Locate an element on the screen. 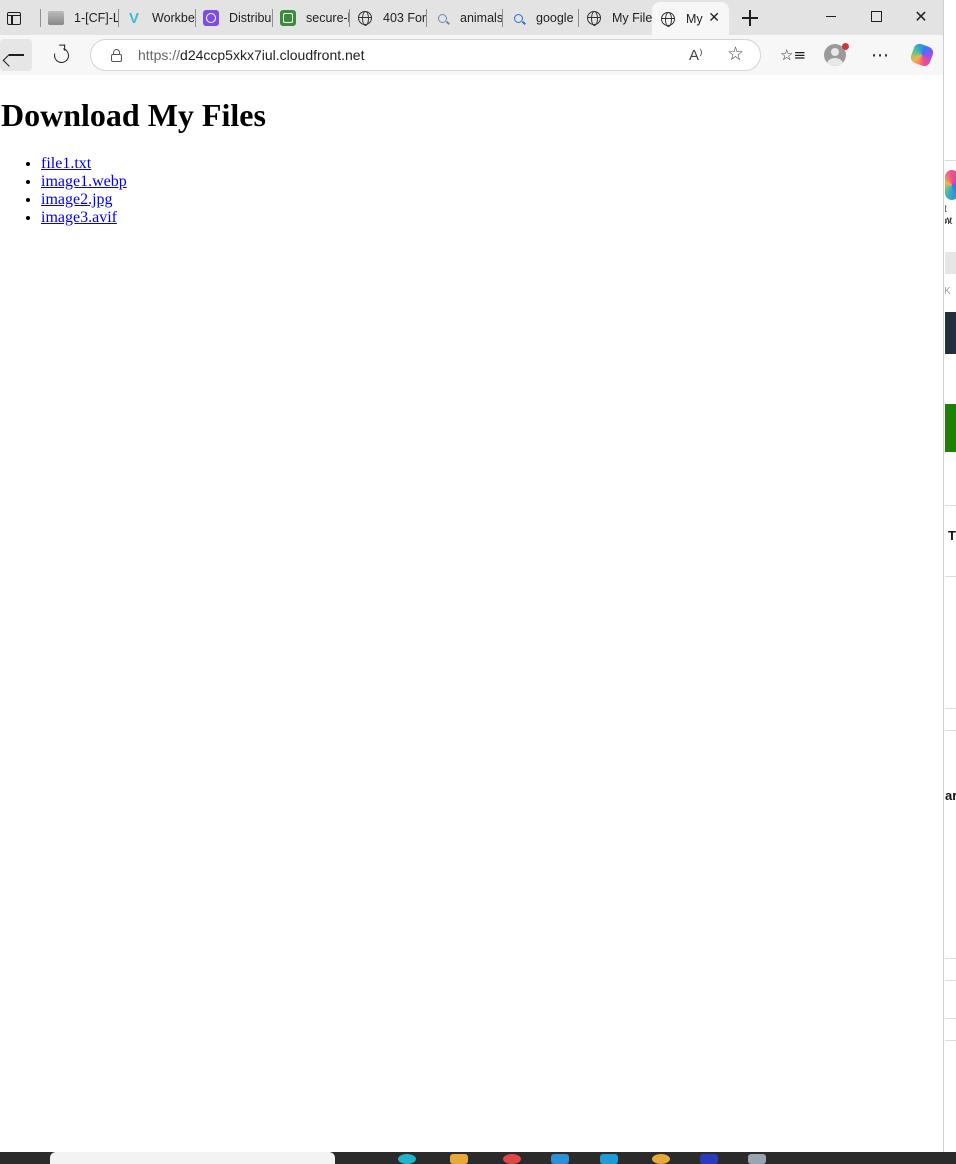 Image resolution: width=956 pixels, height=1164 pixels. file-link: image1.webp is located at coordinates (84, 181).